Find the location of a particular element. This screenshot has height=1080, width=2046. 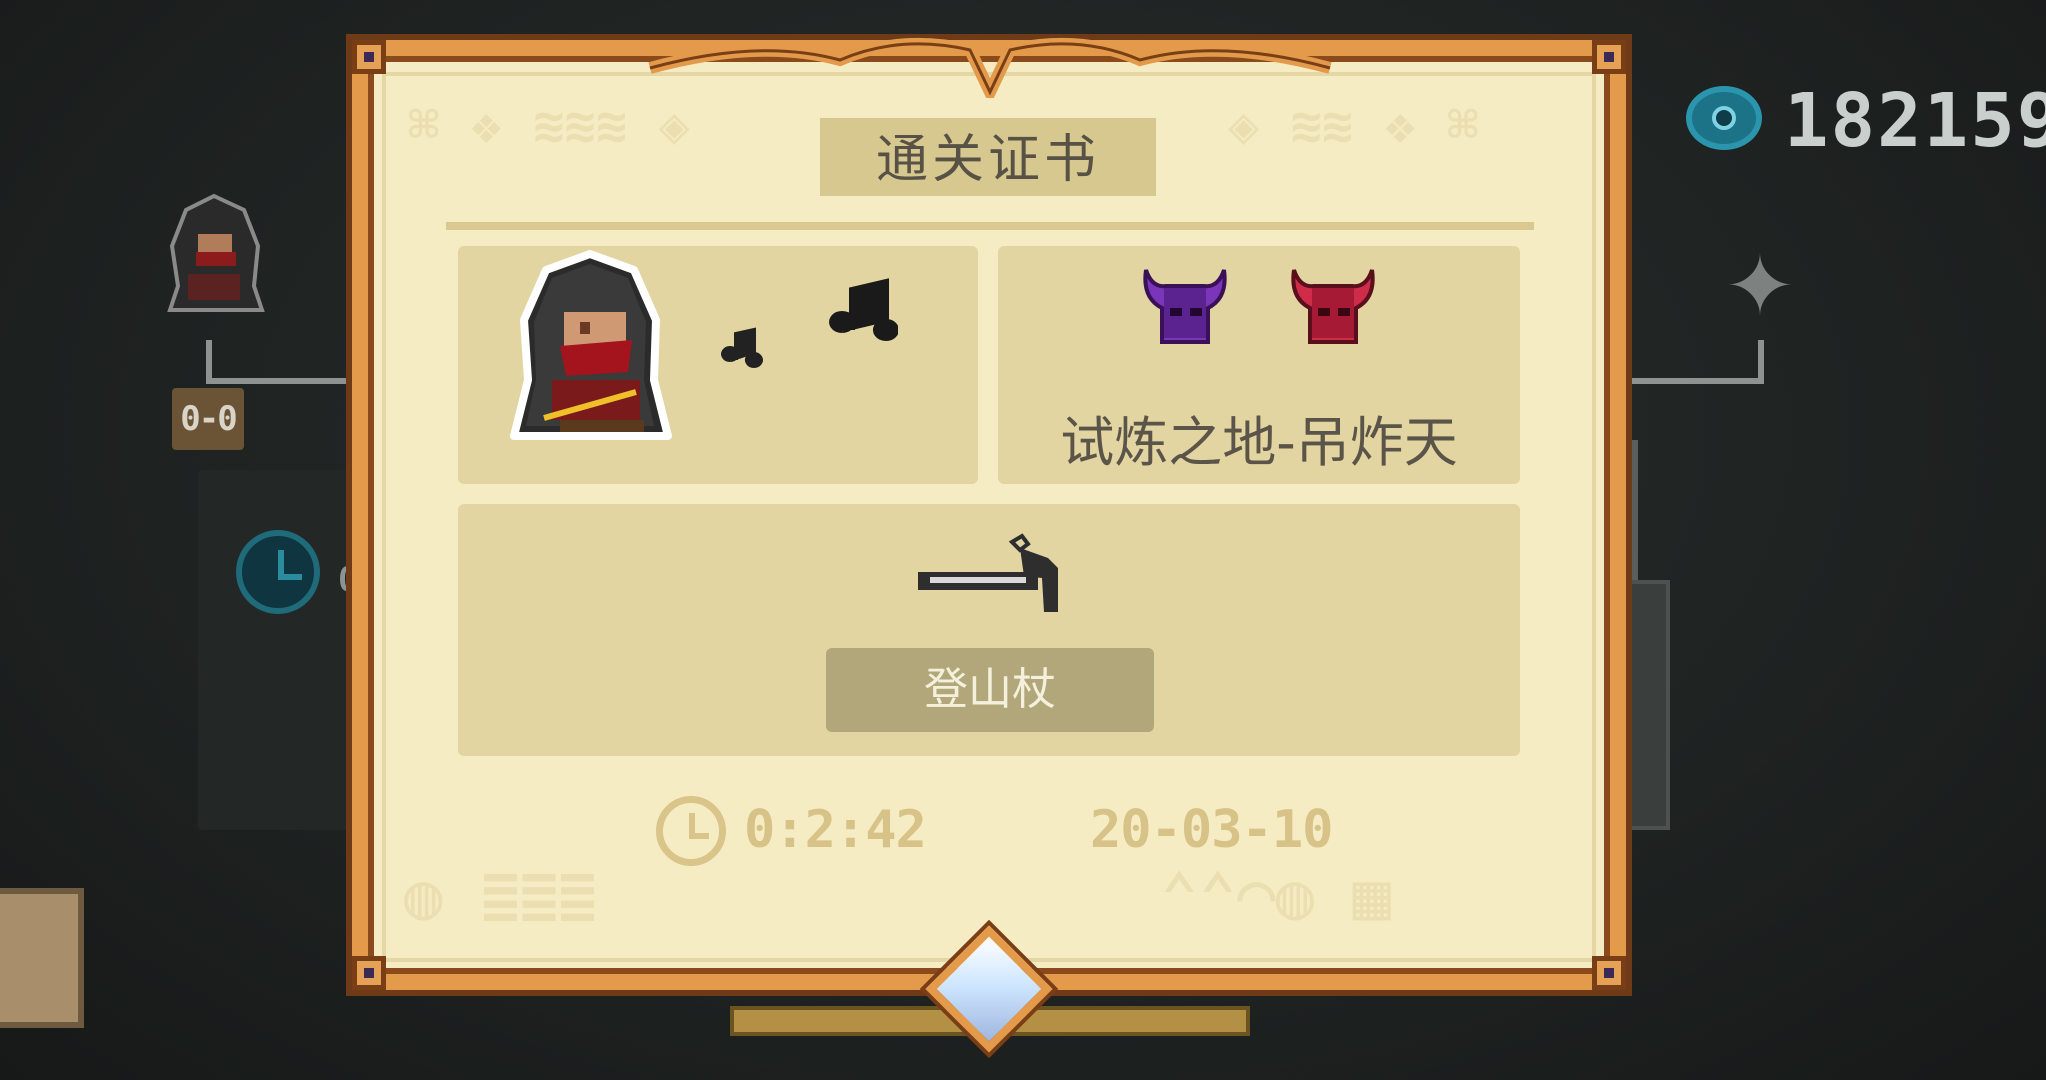

frame-corner-bottom-left is located at coordinates (369, 973).